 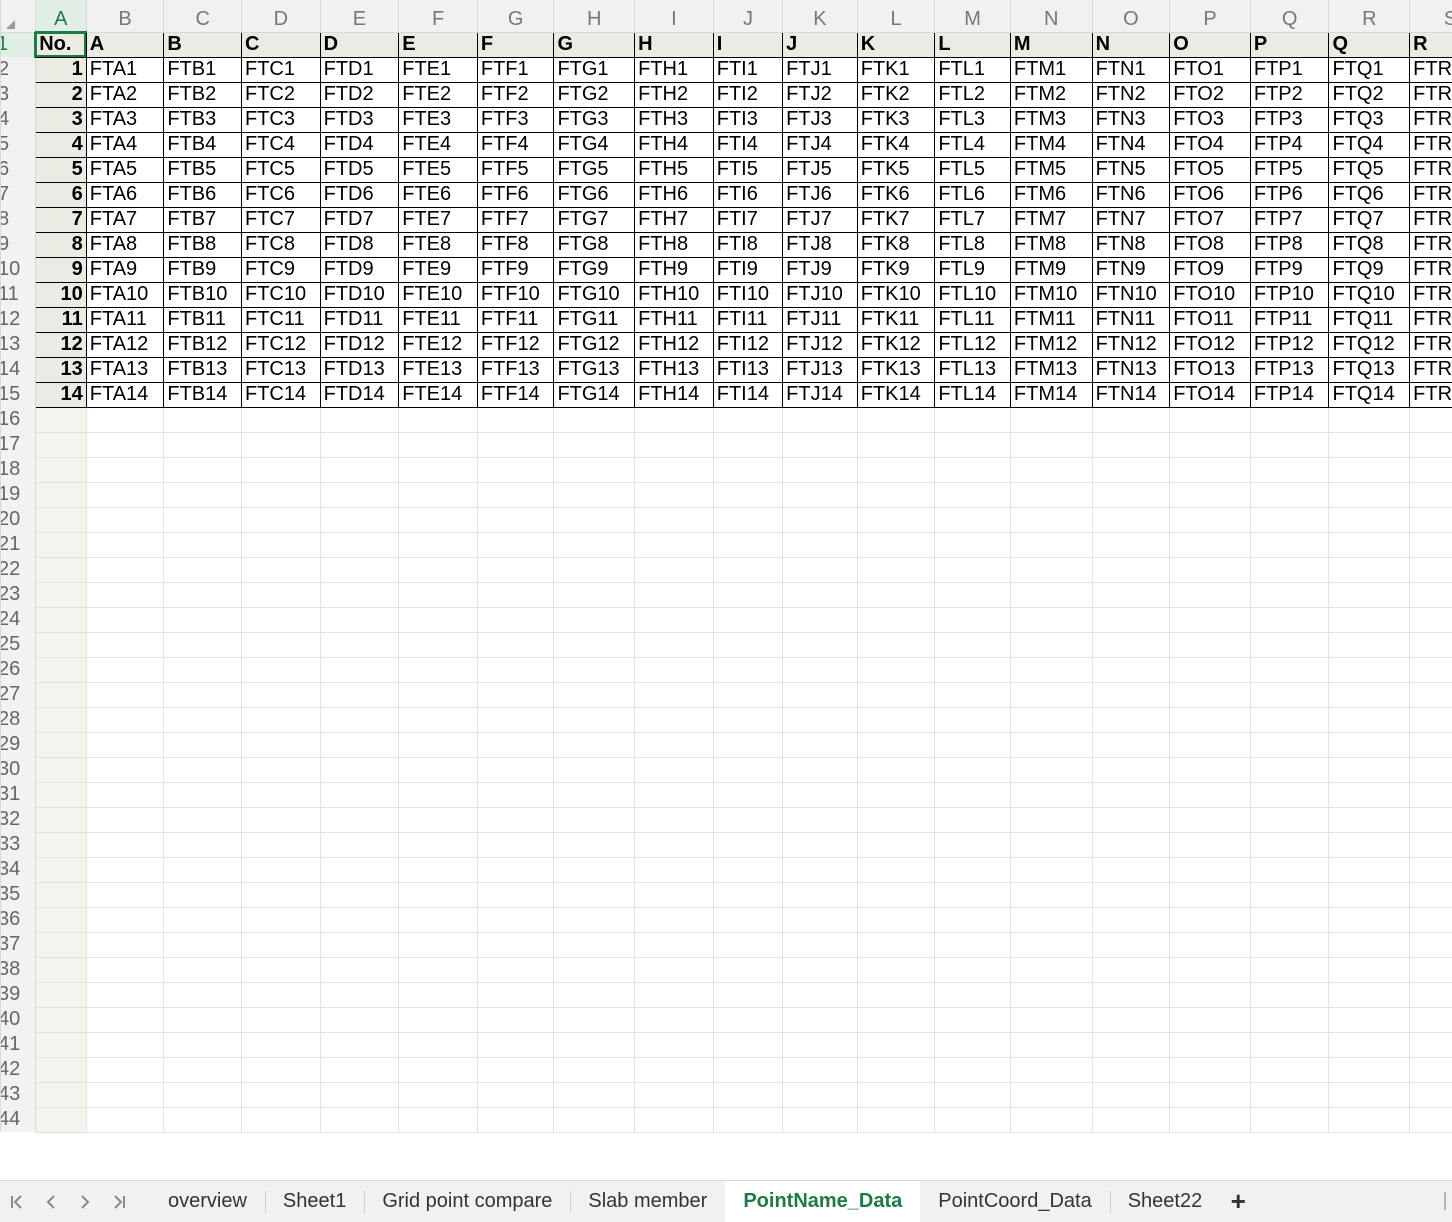 What do you see at coordinates (1131, 119) in the screenshot?
I see `point-name-cell: FTN3` at bounding box center [1131, 119].